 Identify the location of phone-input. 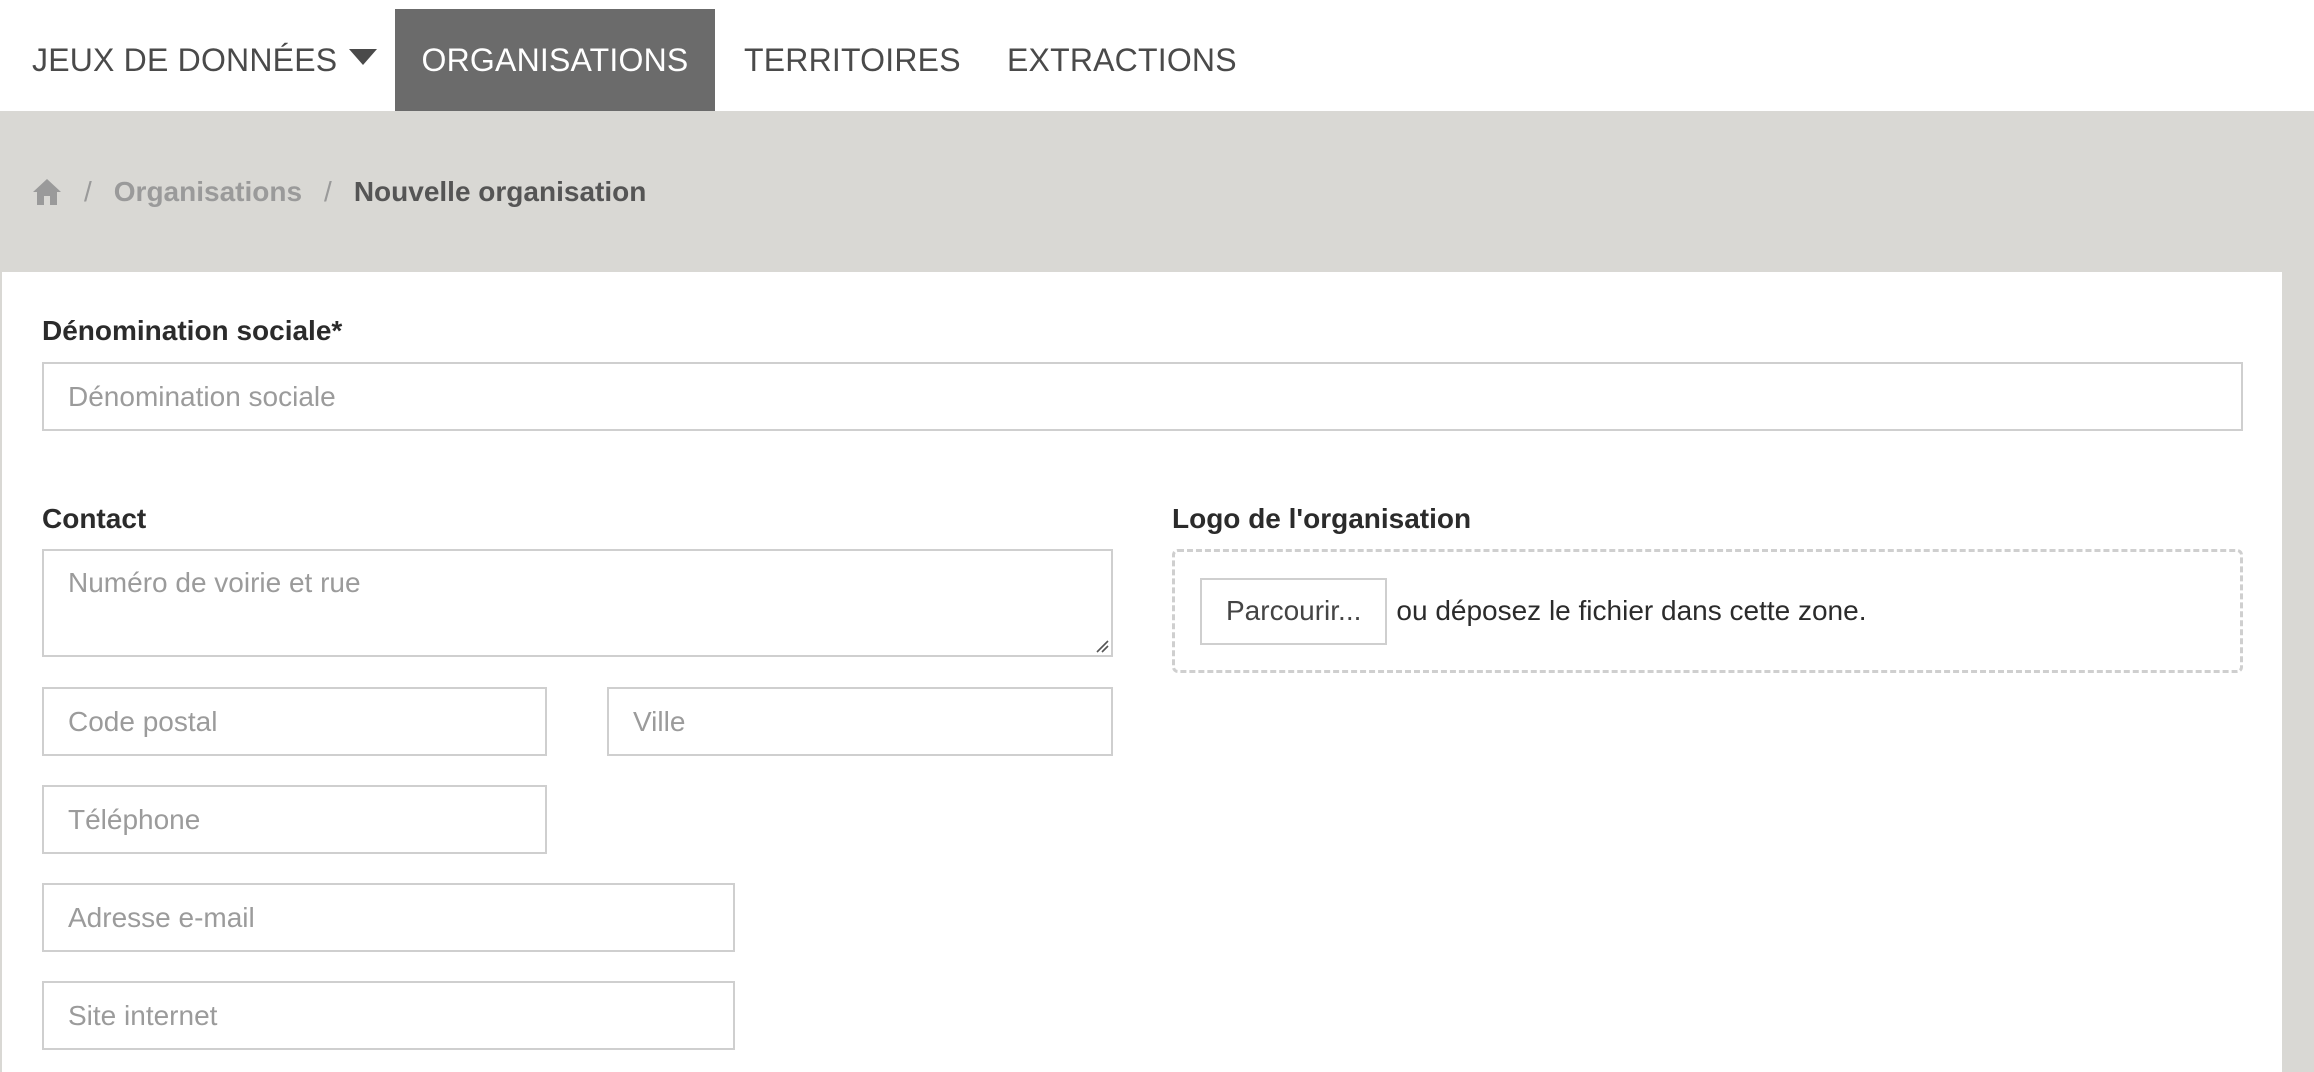
(294, 819).